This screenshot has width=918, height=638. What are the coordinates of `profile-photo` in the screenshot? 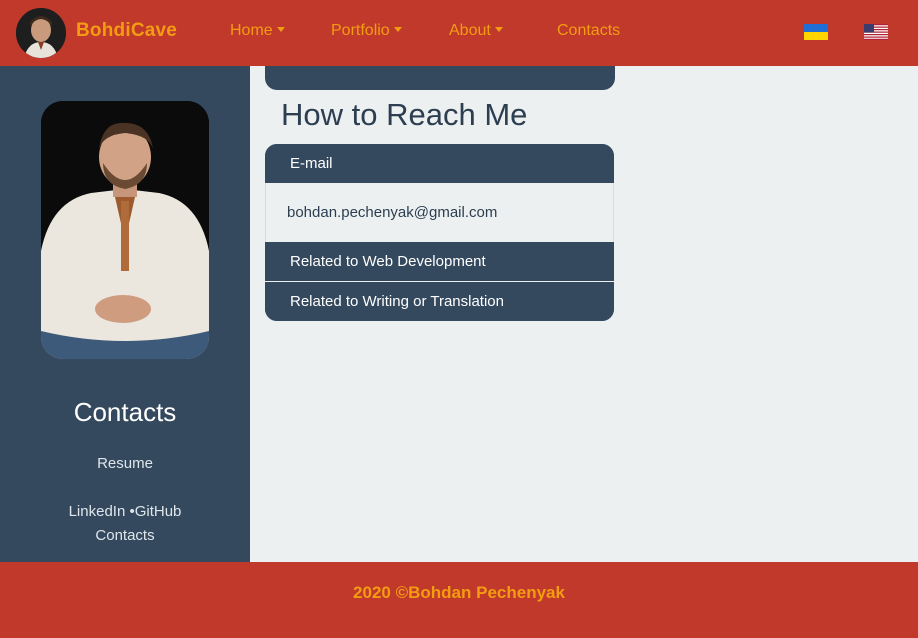 It's located at (125, 230).